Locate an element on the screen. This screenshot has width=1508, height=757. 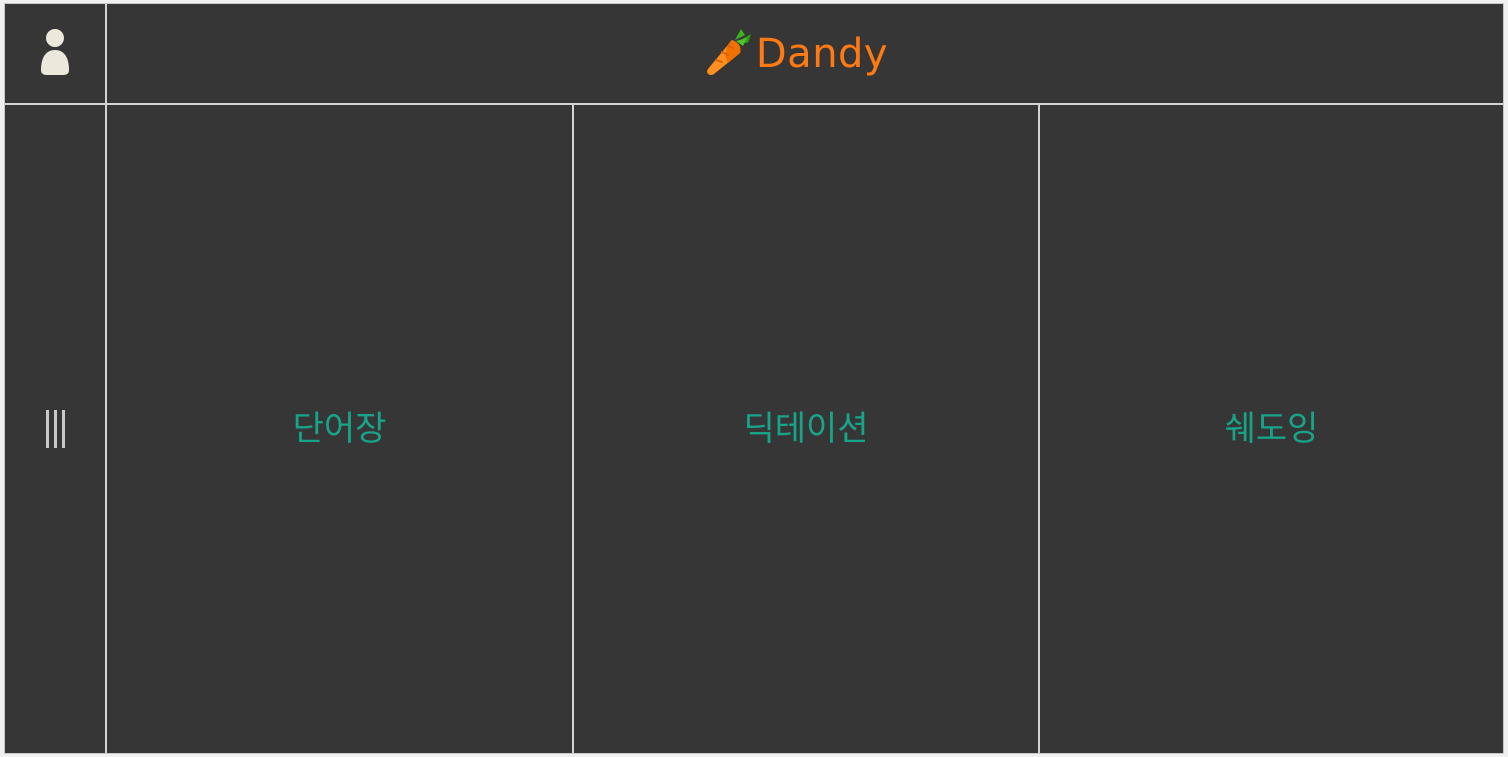
nav-item-label: 쉐도잉 is located at coordinates (1271, 429).